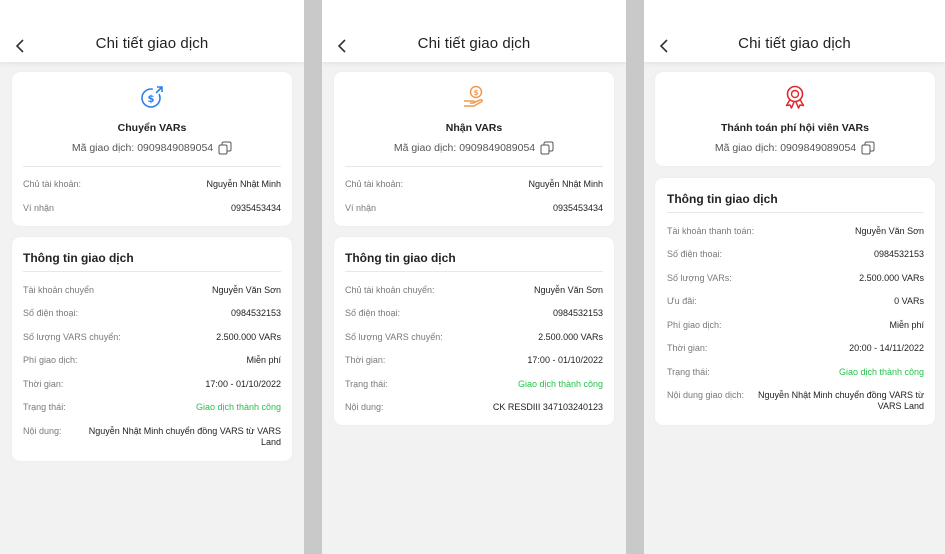  I want to click on detail-row: Thời gian: 17:00 - 01/10/2022, so click(474, 360).